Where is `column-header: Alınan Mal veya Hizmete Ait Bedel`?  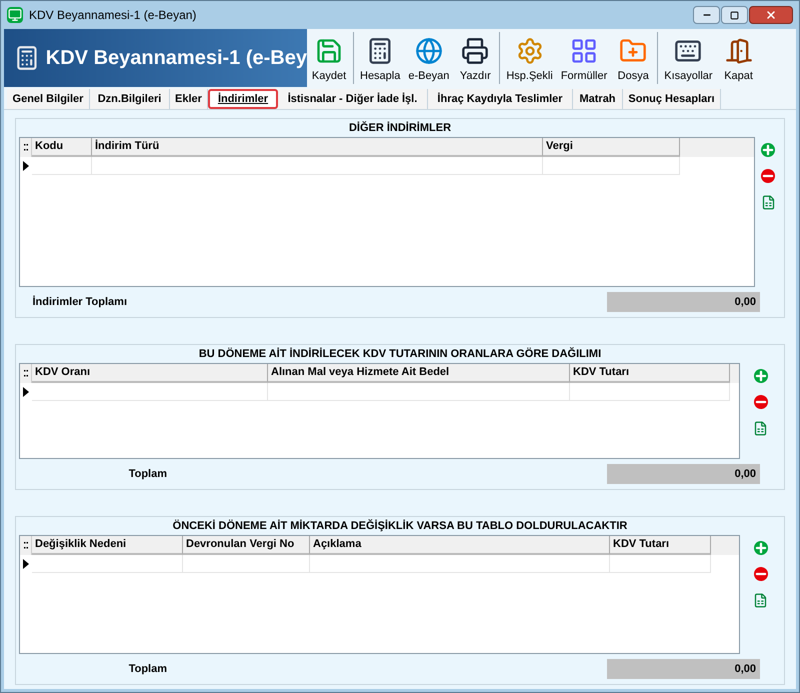
column-header: Alınan Mal veya Hizmete Ait Bedel is located at coordinates (419, 373).